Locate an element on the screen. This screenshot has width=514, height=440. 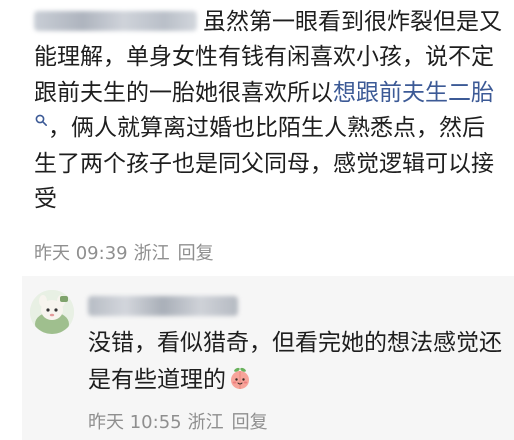
comment-location: 浙江 is located at coordinates (151, 253).